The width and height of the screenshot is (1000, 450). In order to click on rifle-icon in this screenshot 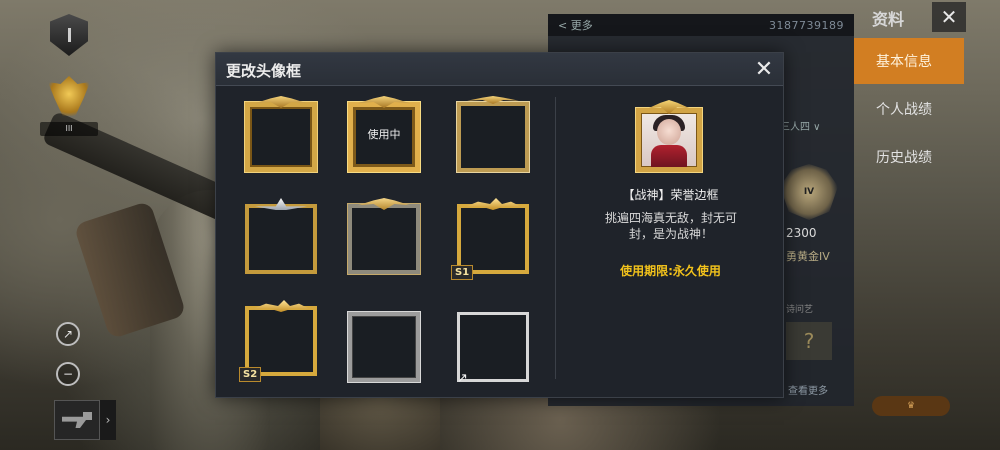, I will do `click(77, 420)`.